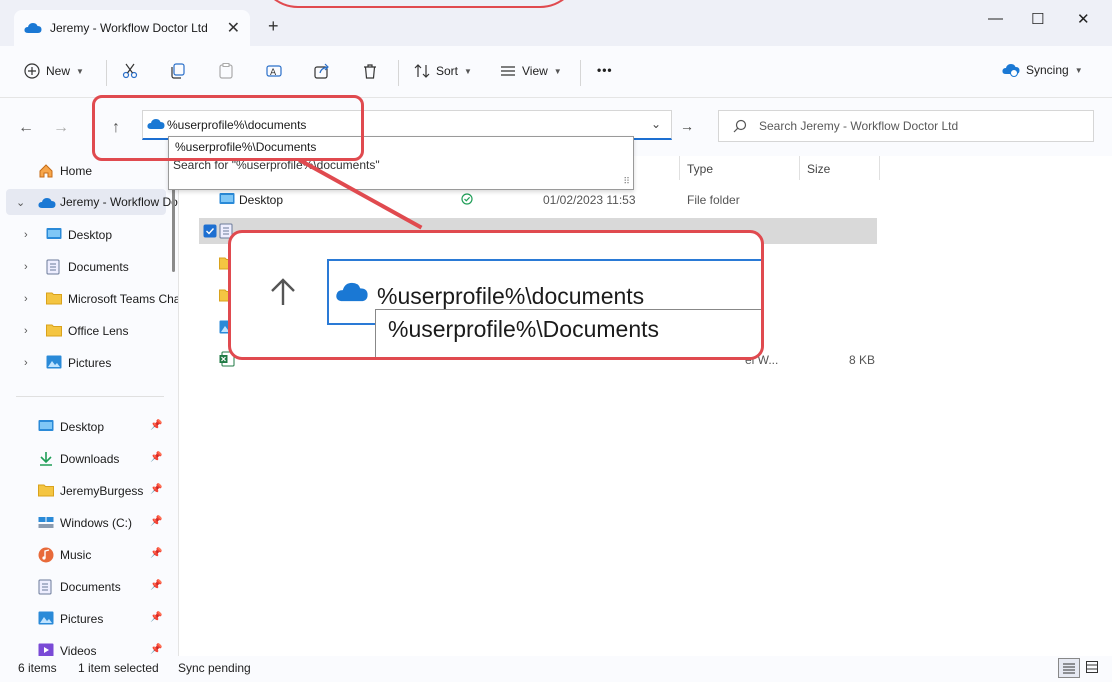  What do you see at coordinates (32, 71) in the screenshot?
I see `plus-circle-icon` at bounding box center [32, 71].